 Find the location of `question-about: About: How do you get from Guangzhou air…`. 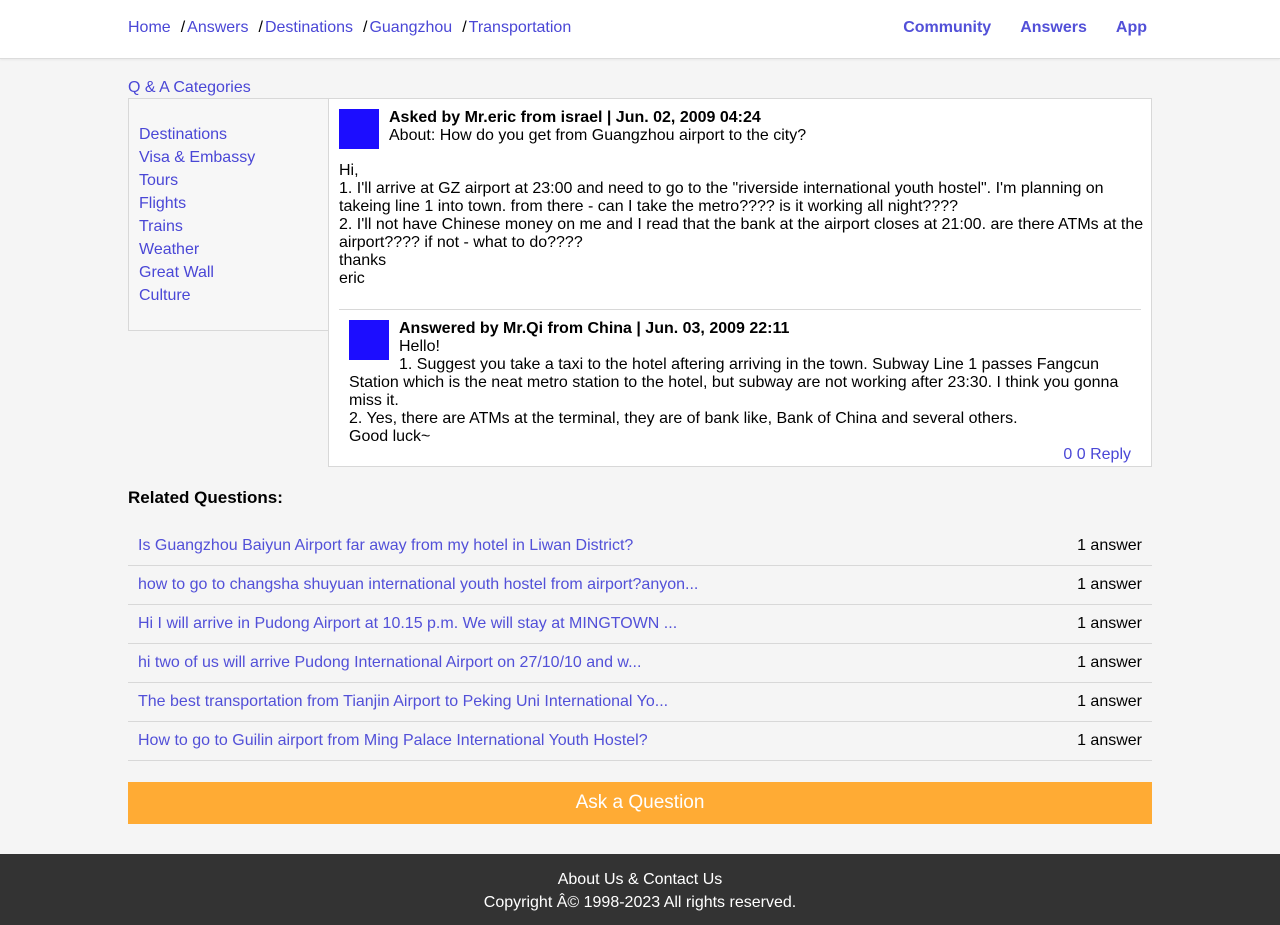

question-about: About: How do you get from Guangzhou air… is located at coordinates (598, 135).